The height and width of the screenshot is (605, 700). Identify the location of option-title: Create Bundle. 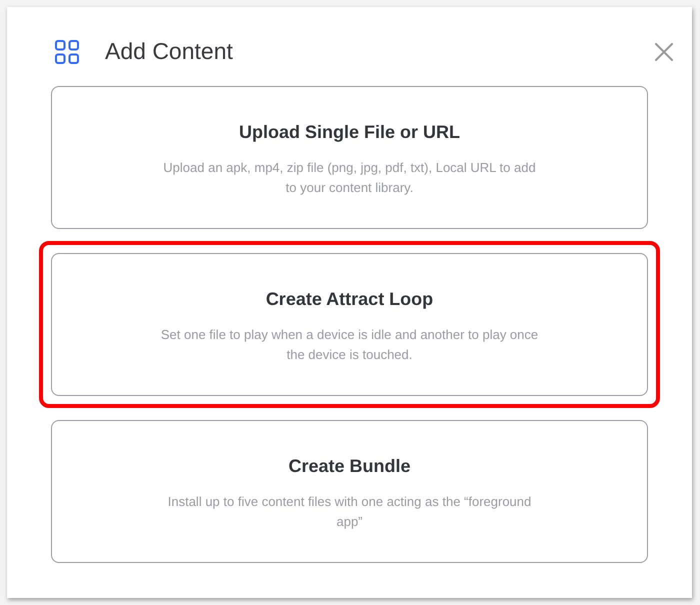
(349, 466).